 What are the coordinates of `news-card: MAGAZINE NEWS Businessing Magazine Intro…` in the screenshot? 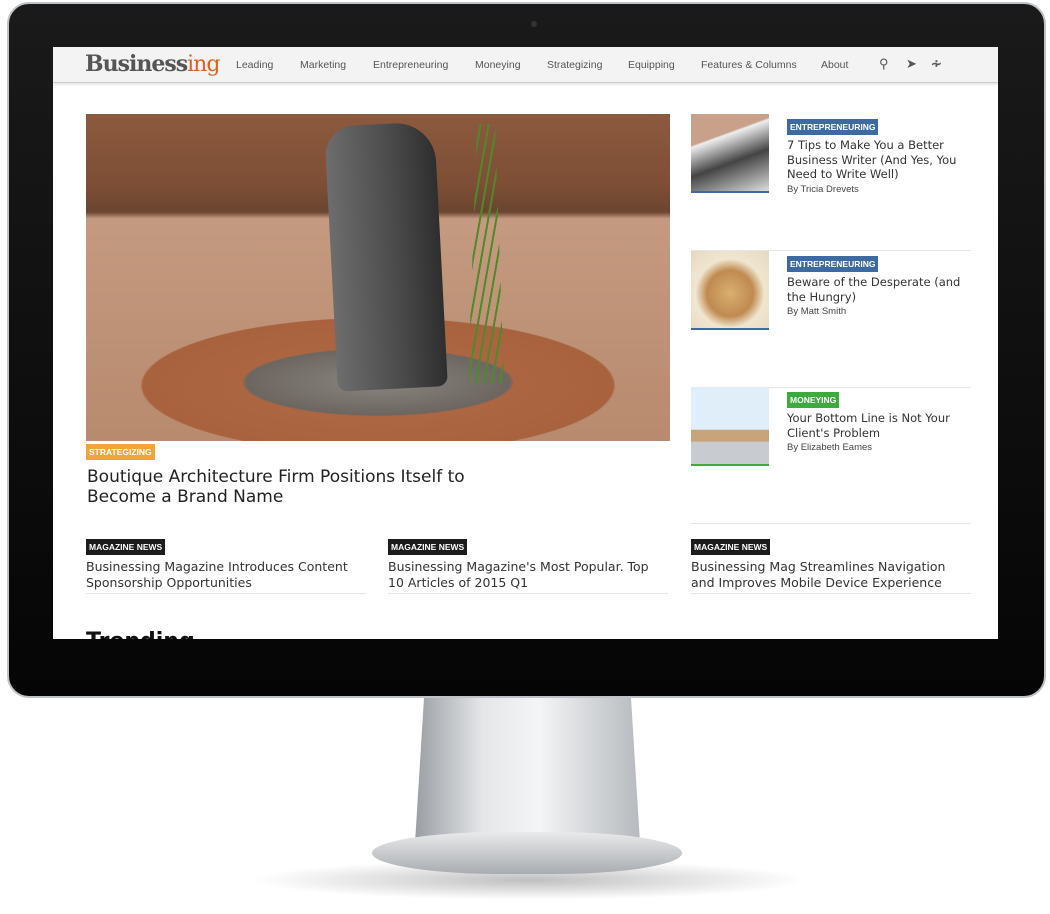 It's located at (226, 565).